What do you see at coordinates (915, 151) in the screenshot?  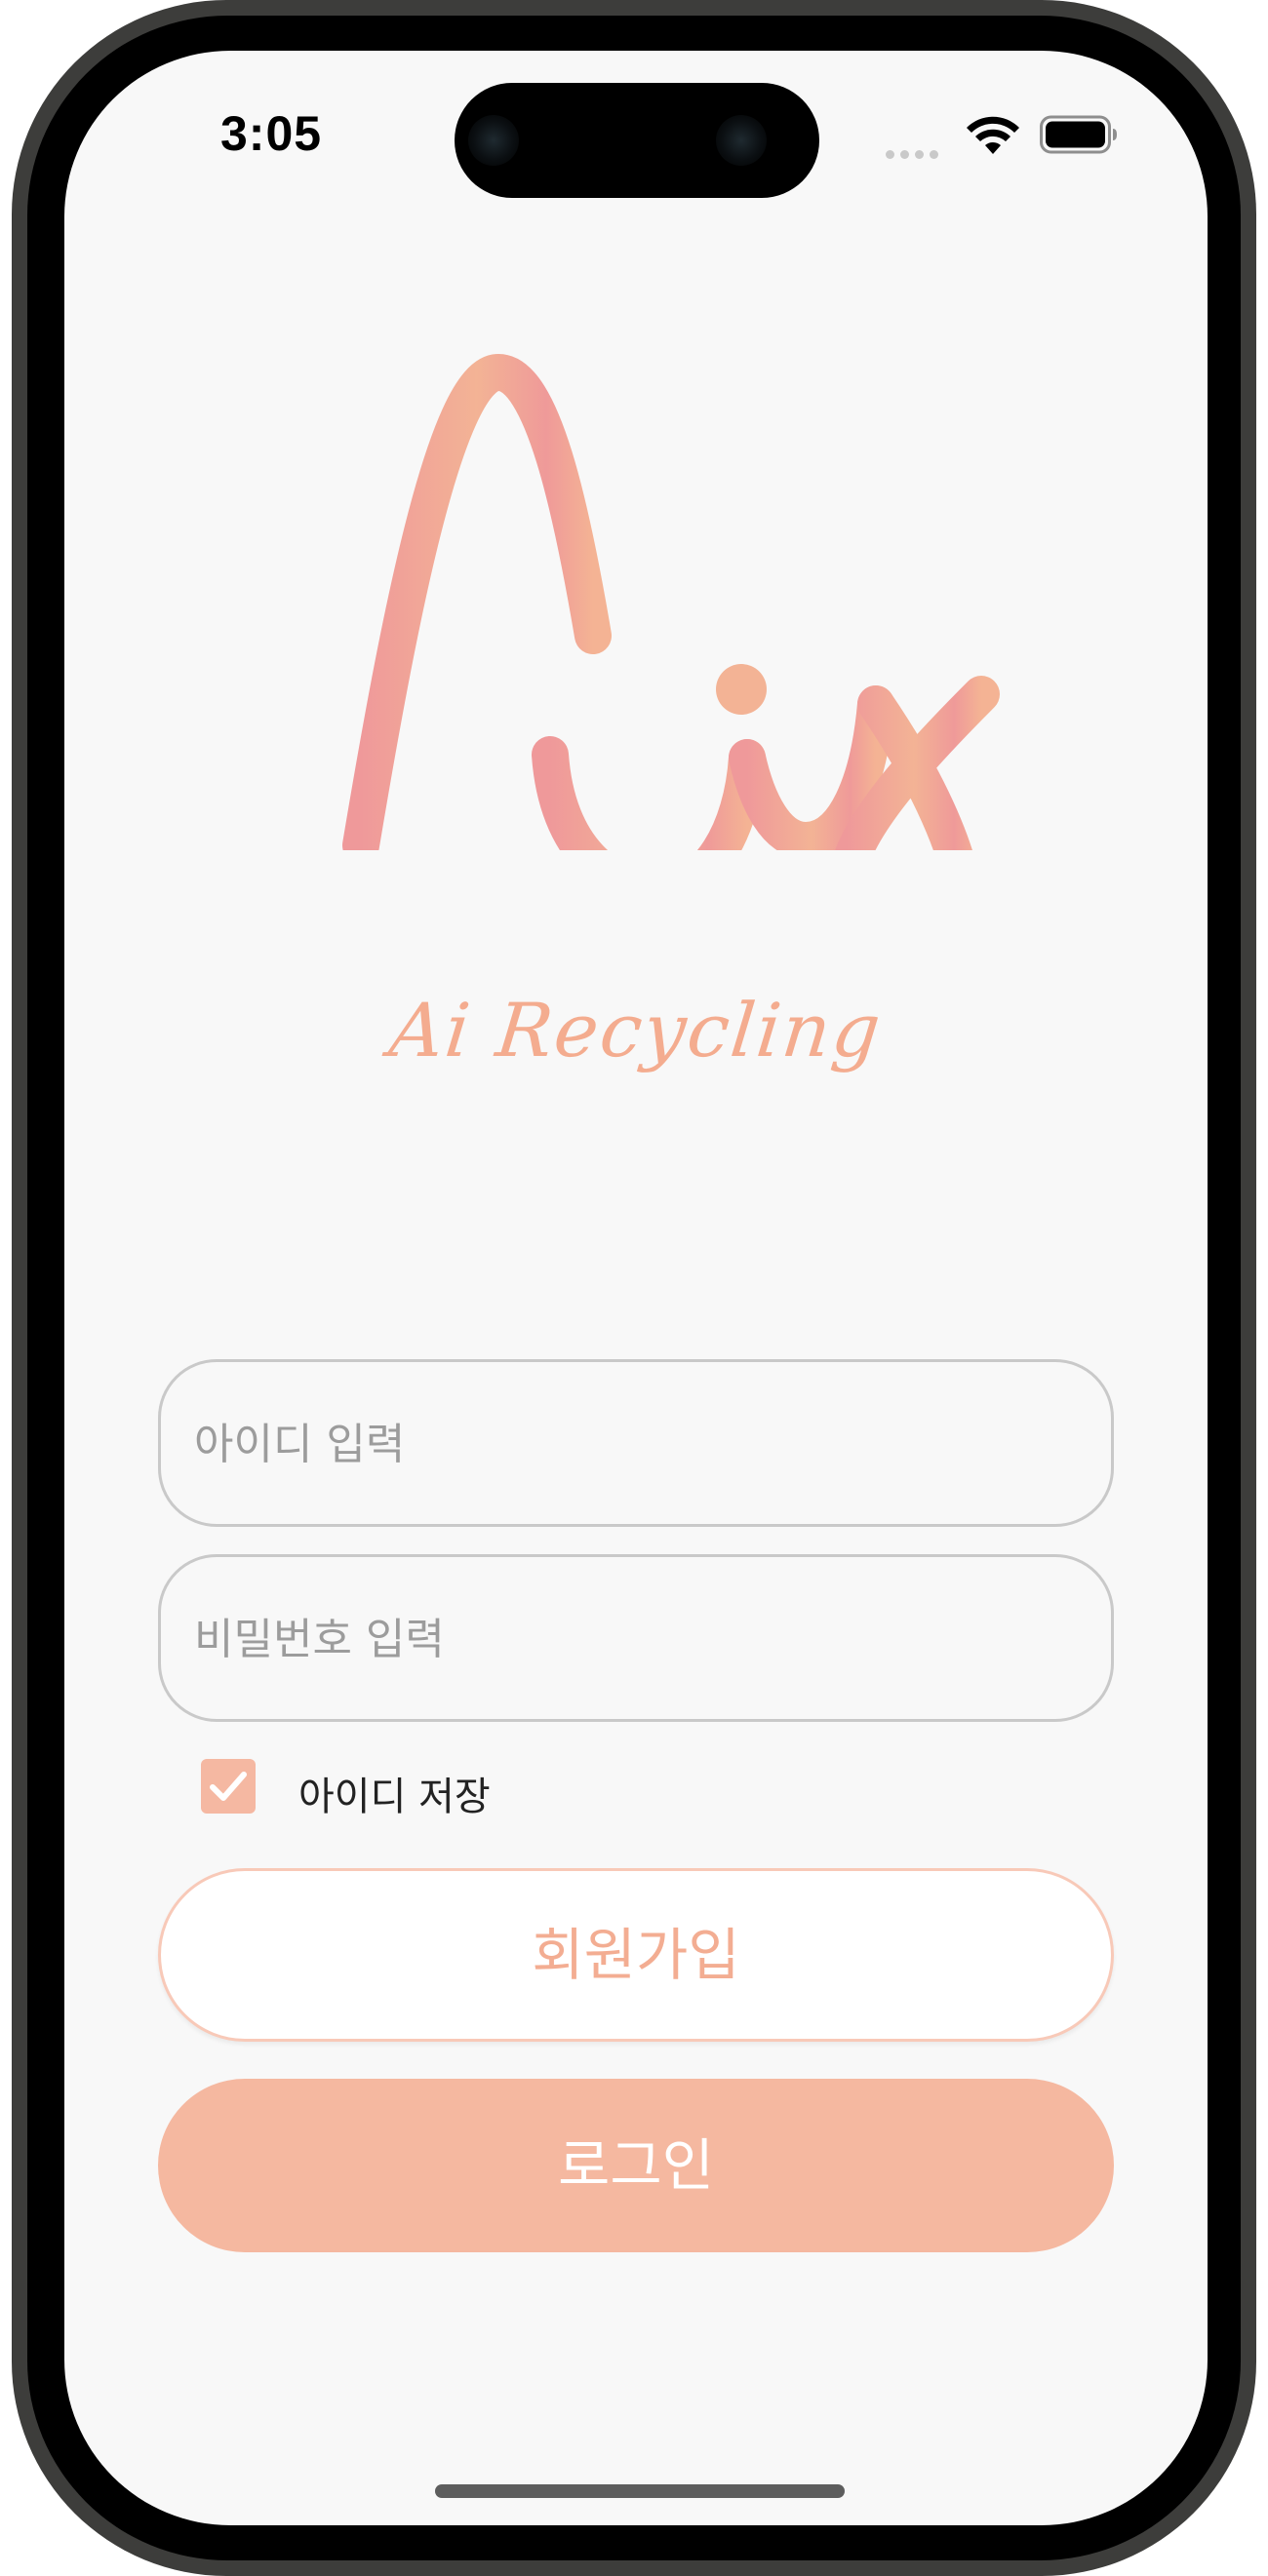 I see `cellular-signal-icon` at bounding box center [915, 151].